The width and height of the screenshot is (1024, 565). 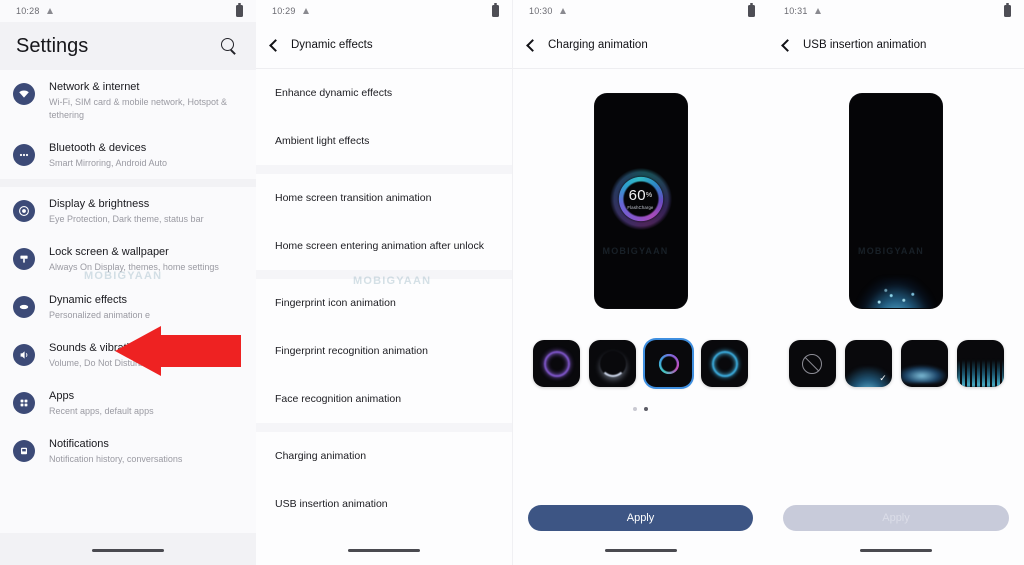 I want to click on option-enhance-dynamic-effects: Enhance dynamic effects, so click(x=384, y=93).